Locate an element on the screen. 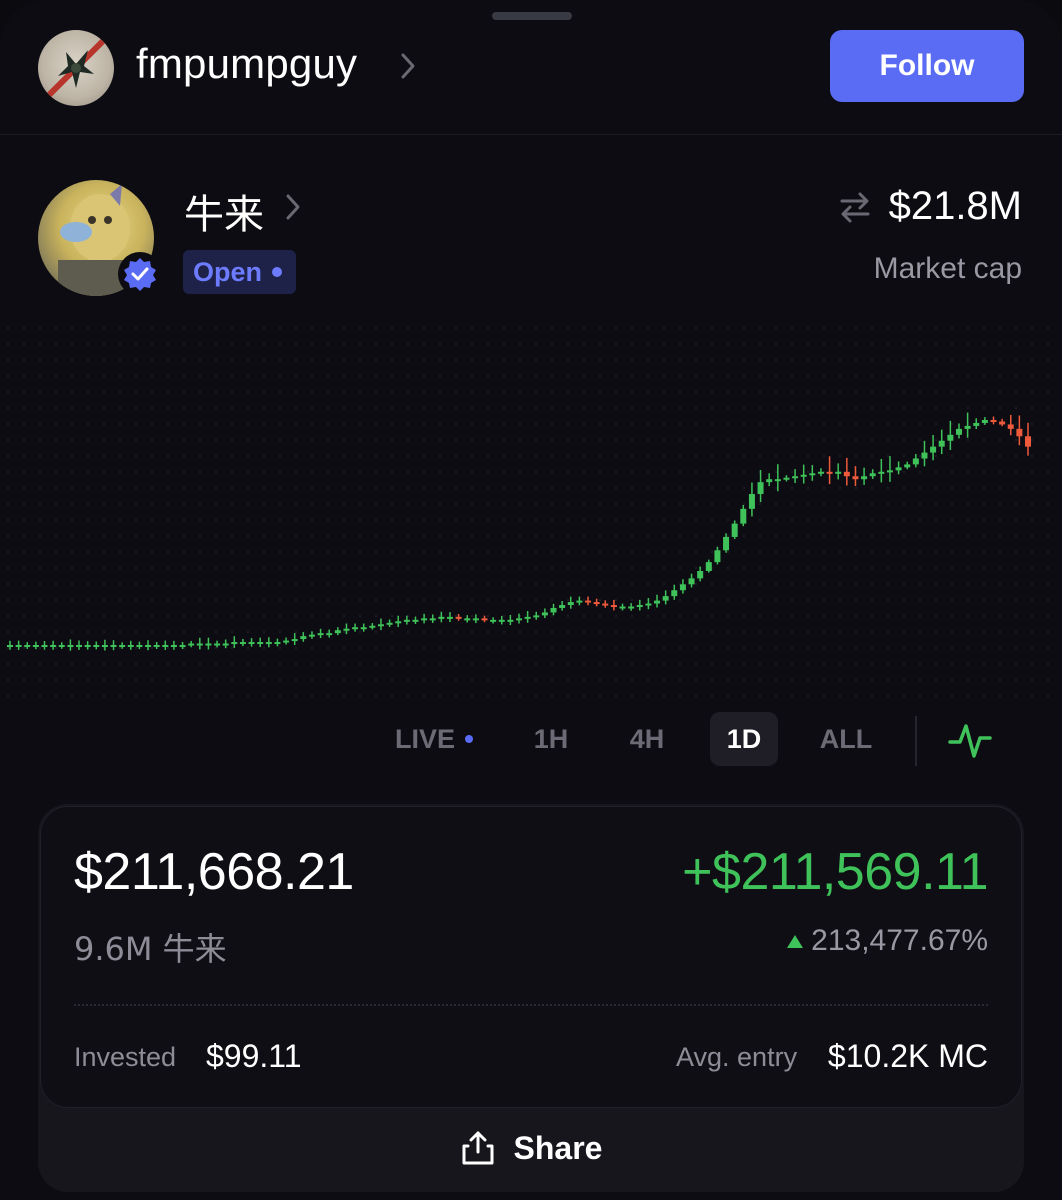 The width and height of the screenshot is (1062, 1200). status-label: Open is located at coordinates (228, 271).